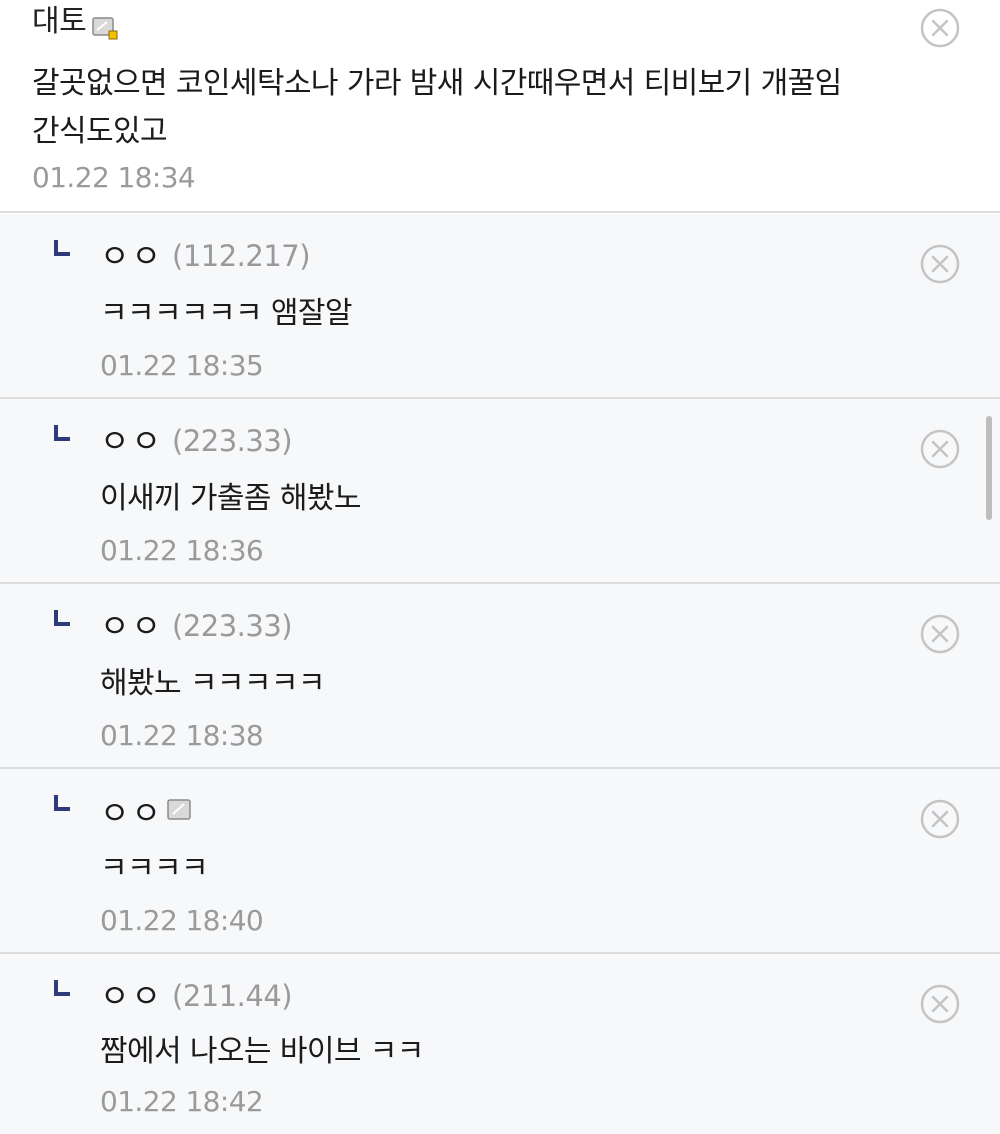  Describe the element at coordinates (182, 920) in the screenshot. I see `reply-time: 01.22 18:40` at that location.